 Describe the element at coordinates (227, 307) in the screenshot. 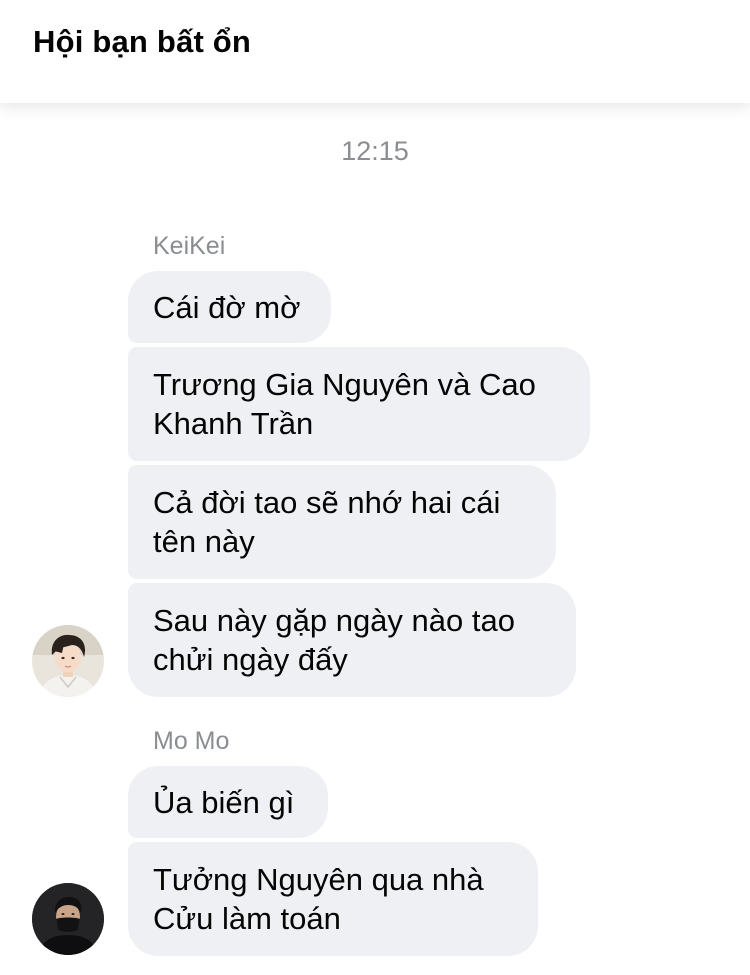

I see `message-text: Cái đờ mờ` at that location.